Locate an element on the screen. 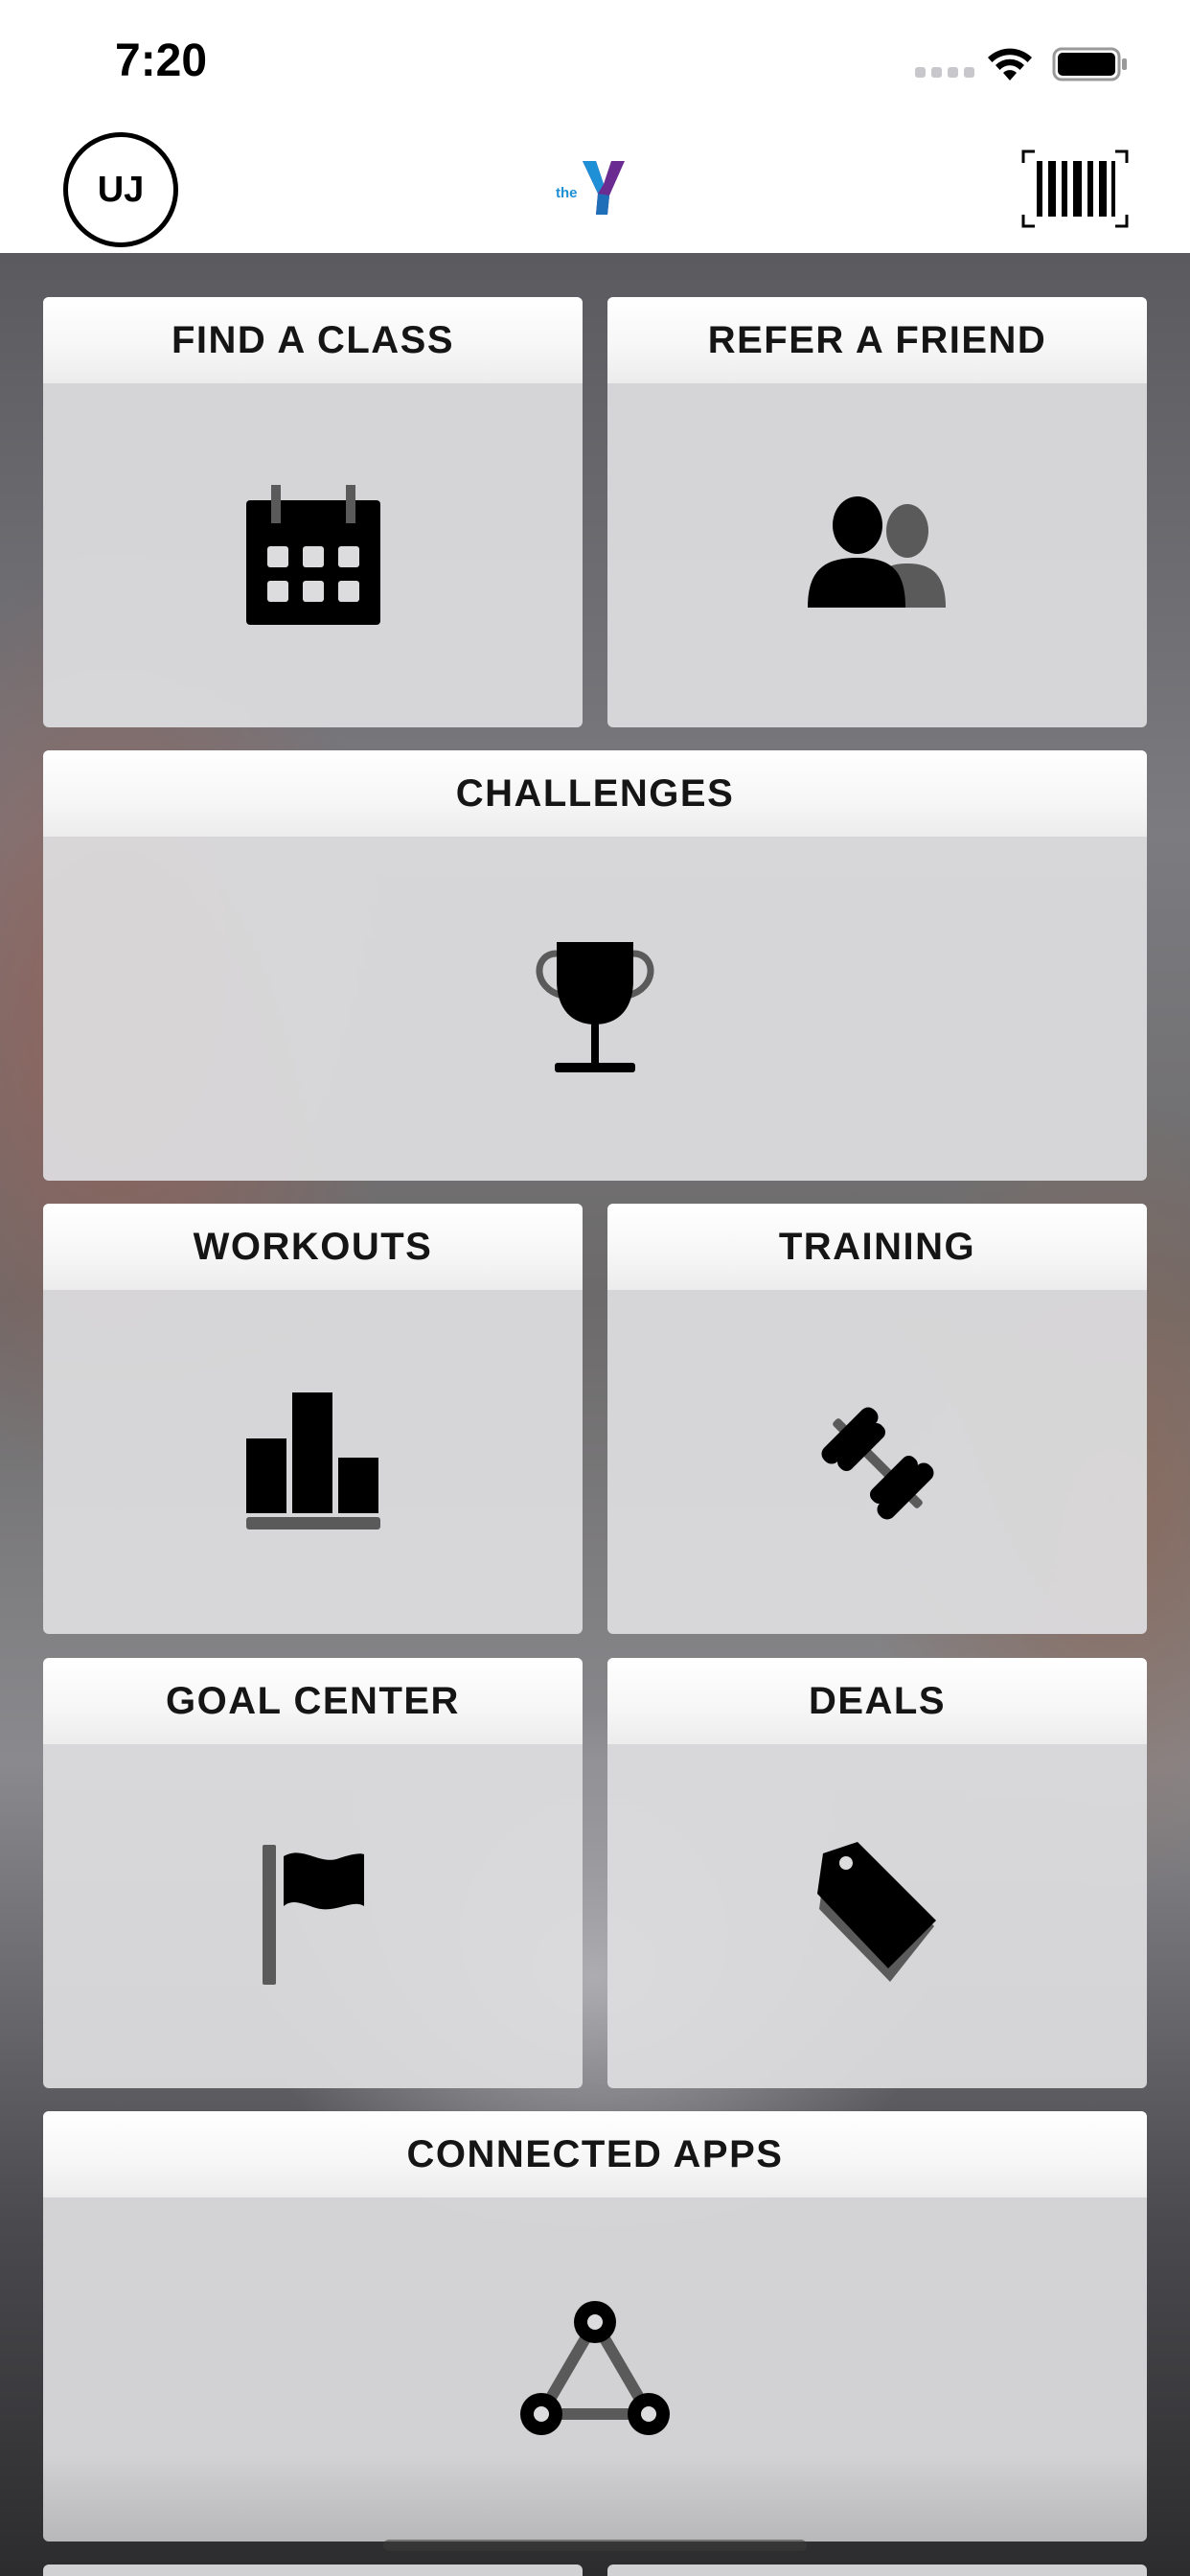  tile-workouts: WORKOUTS is located at coordinates (313, 1419).